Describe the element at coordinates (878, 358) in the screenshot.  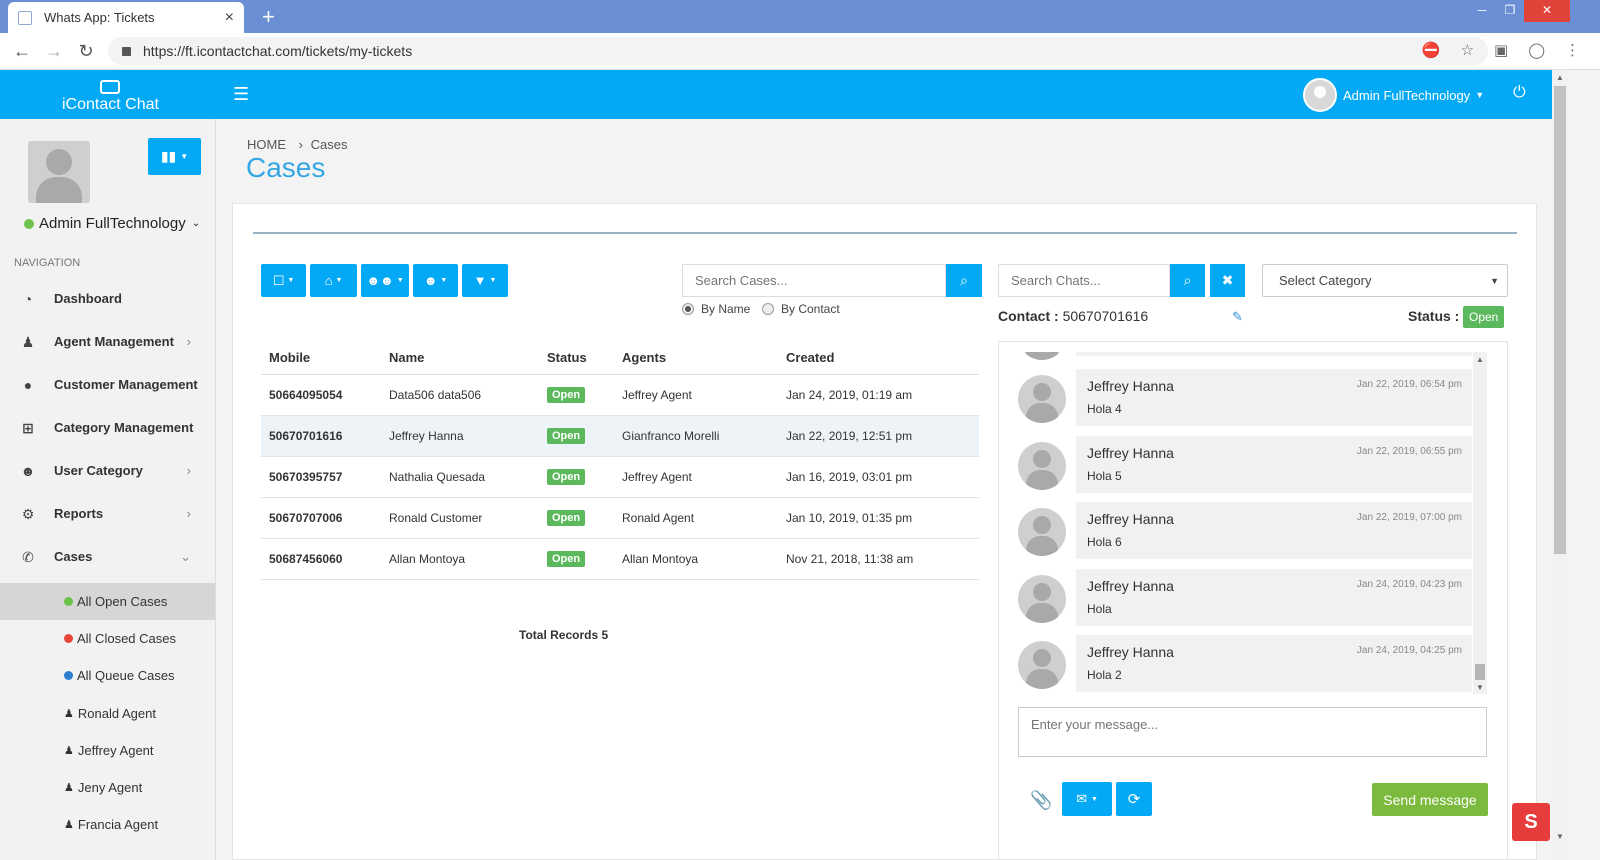
I see `column-header-created: Created` at that location.